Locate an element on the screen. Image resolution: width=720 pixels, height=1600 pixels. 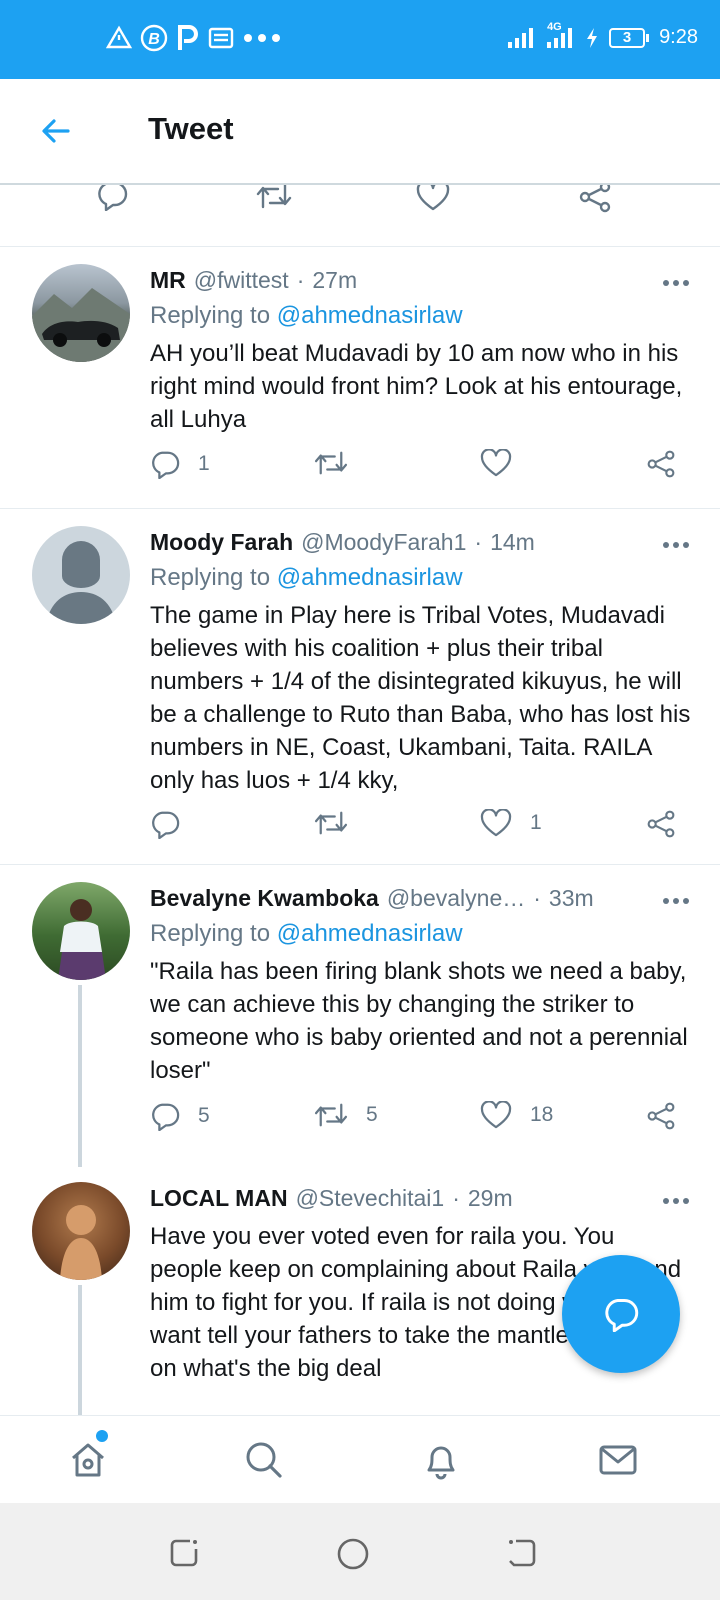
like-action is located at coordinates (505, 463).